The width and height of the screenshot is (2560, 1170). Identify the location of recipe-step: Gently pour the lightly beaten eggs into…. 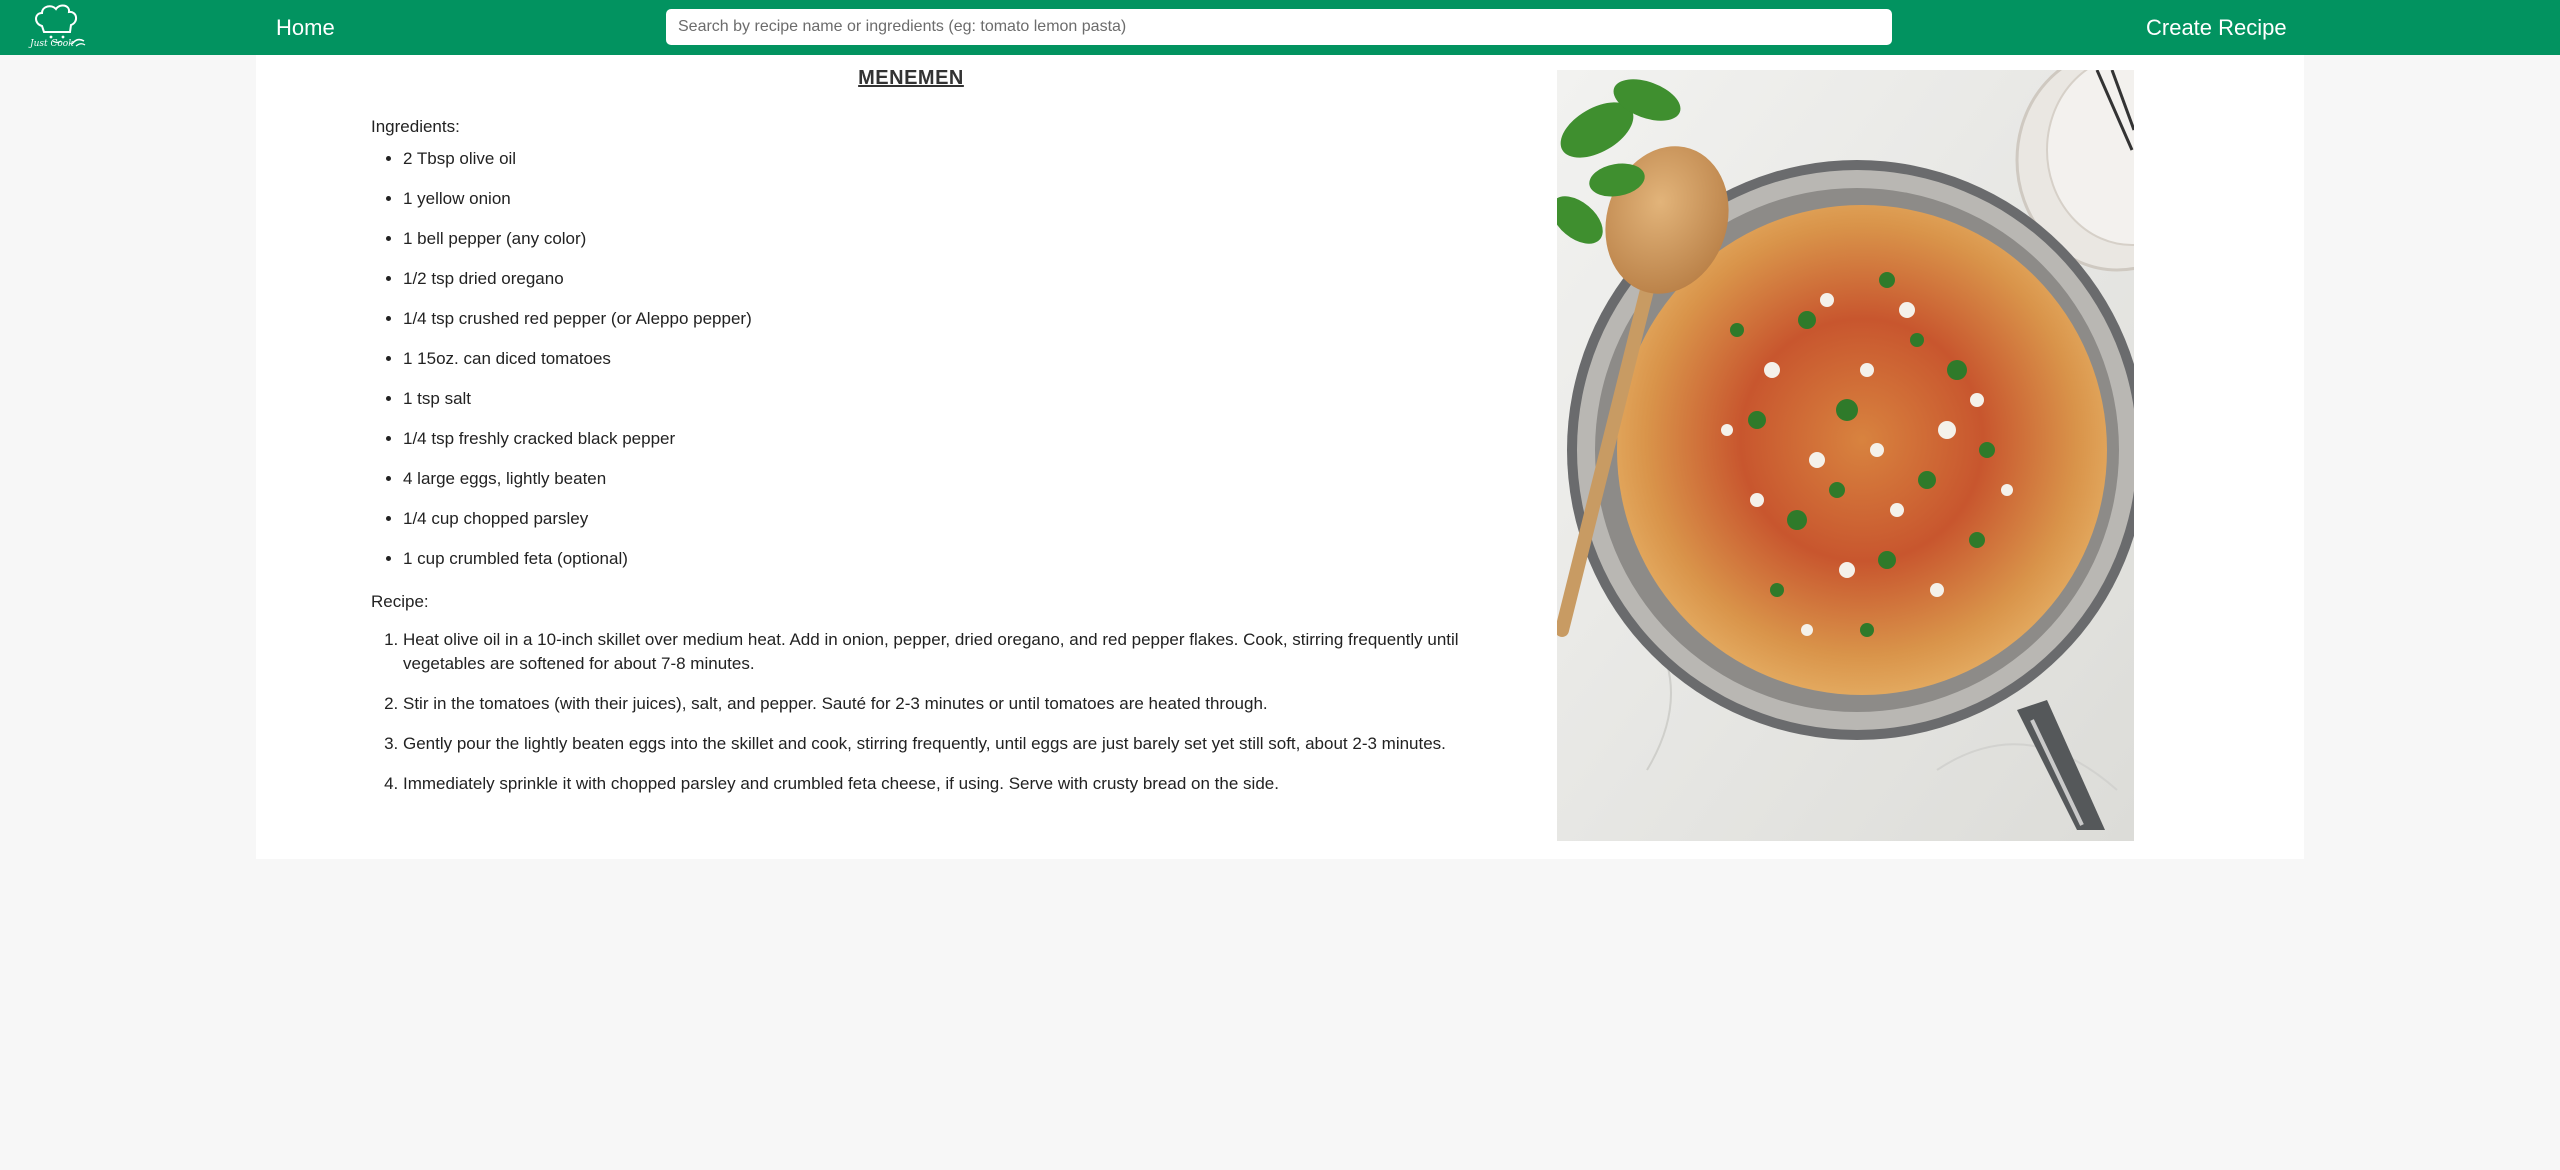
(938, 744).